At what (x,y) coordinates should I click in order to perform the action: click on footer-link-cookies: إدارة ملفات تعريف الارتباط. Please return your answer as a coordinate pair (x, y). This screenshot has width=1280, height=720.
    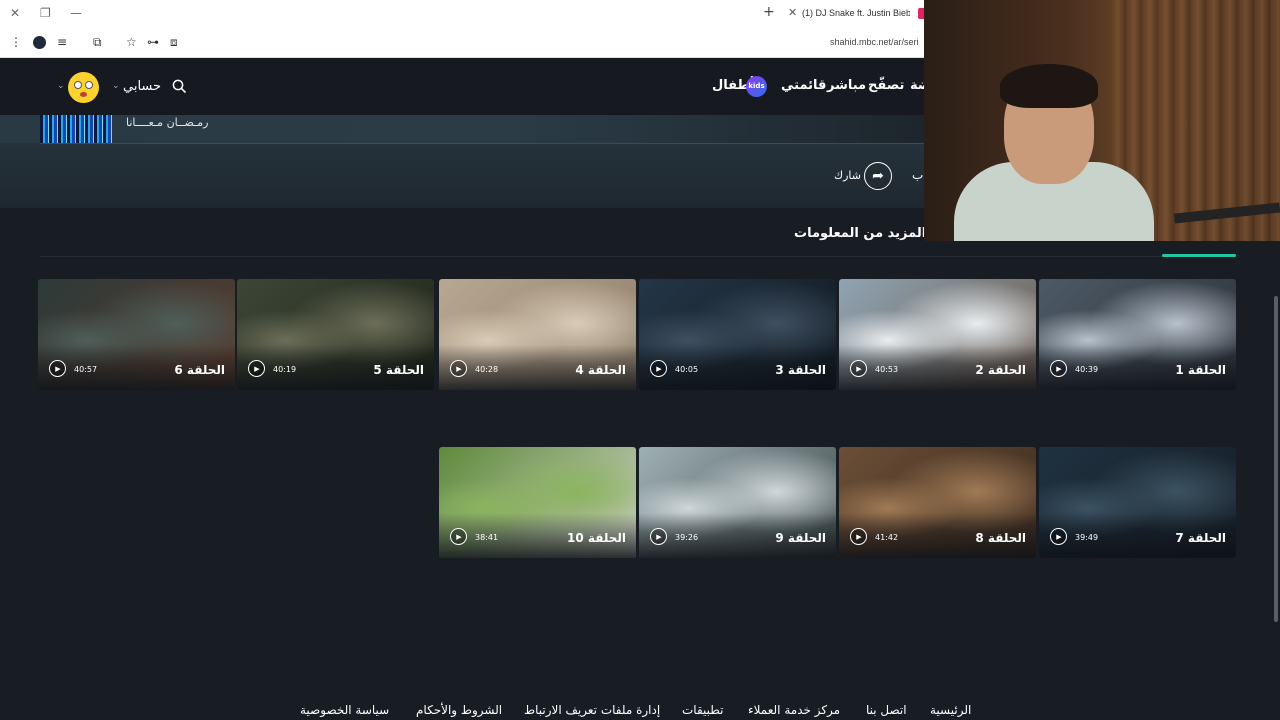
    Looking at the image, I should click on (592, 710).